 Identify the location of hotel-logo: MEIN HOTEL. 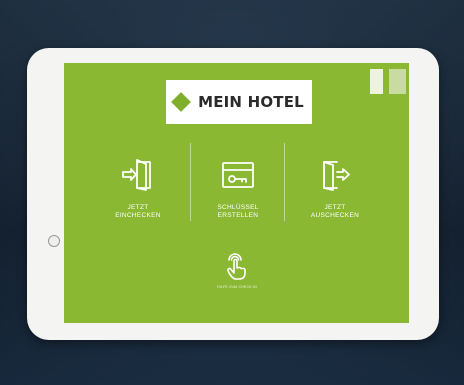
(239, 102).